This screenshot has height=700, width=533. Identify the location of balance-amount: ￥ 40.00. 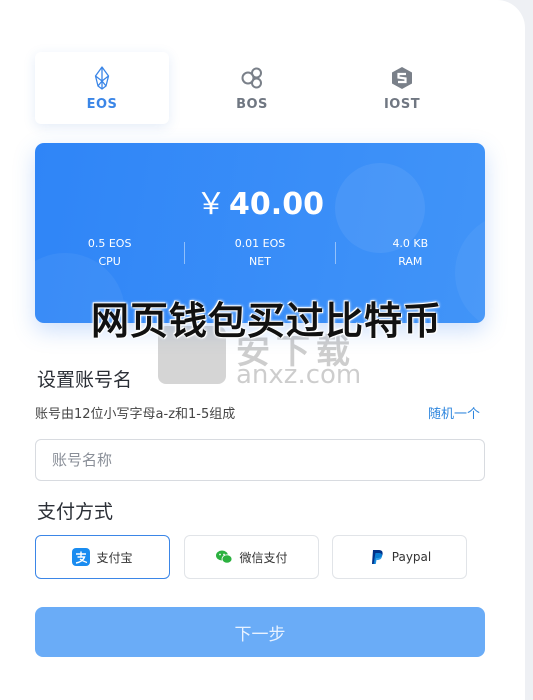
(260, 201).